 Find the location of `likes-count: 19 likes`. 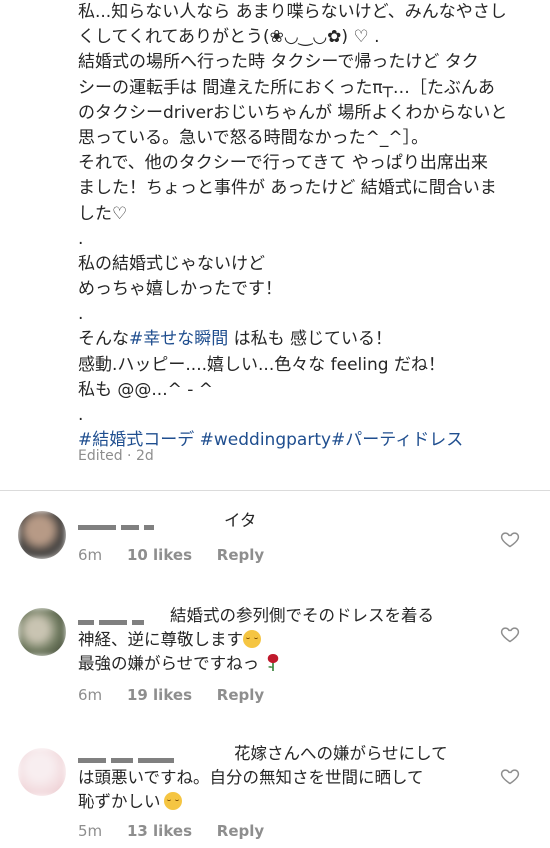

likes-count: 19 likes is located at coordinates (159, 695).